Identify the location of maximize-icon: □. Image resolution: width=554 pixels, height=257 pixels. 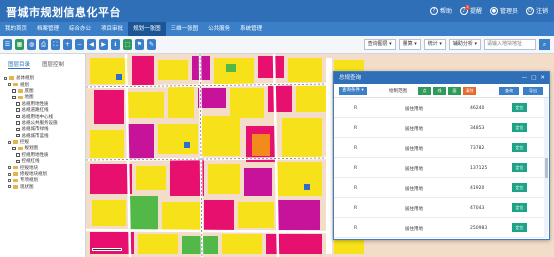
(533, 78).